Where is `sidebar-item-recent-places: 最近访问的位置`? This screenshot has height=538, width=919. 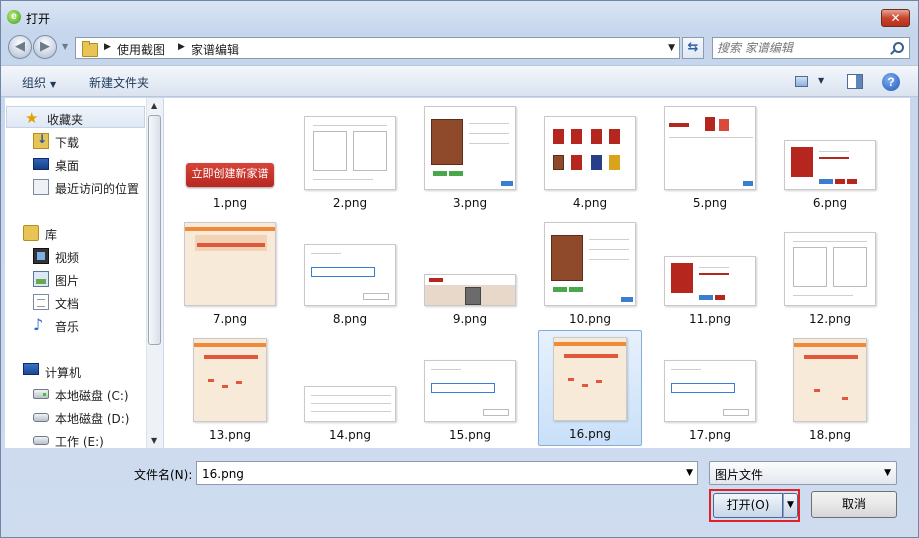 sidebar-item-recent-places: 最近访问的位置 is located at coordinates (75, 187).